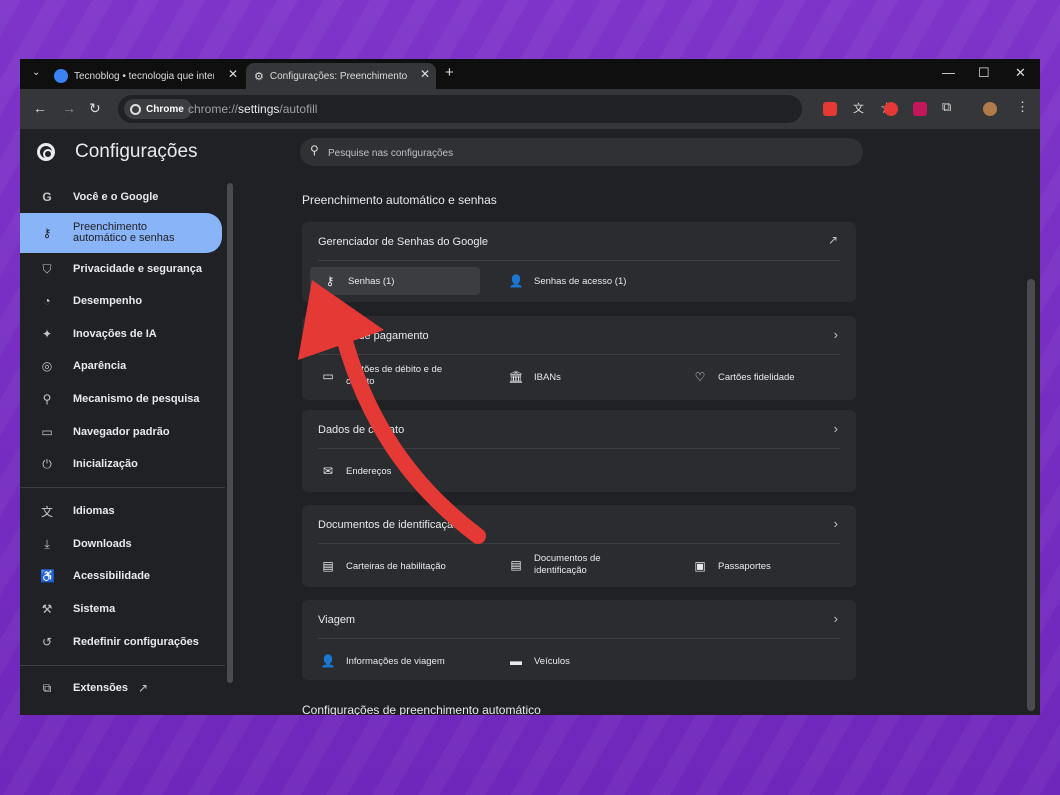 This screenshot has height=795, width=1060. I want to click on accessibility-icon: ♿, so click(47, 576).